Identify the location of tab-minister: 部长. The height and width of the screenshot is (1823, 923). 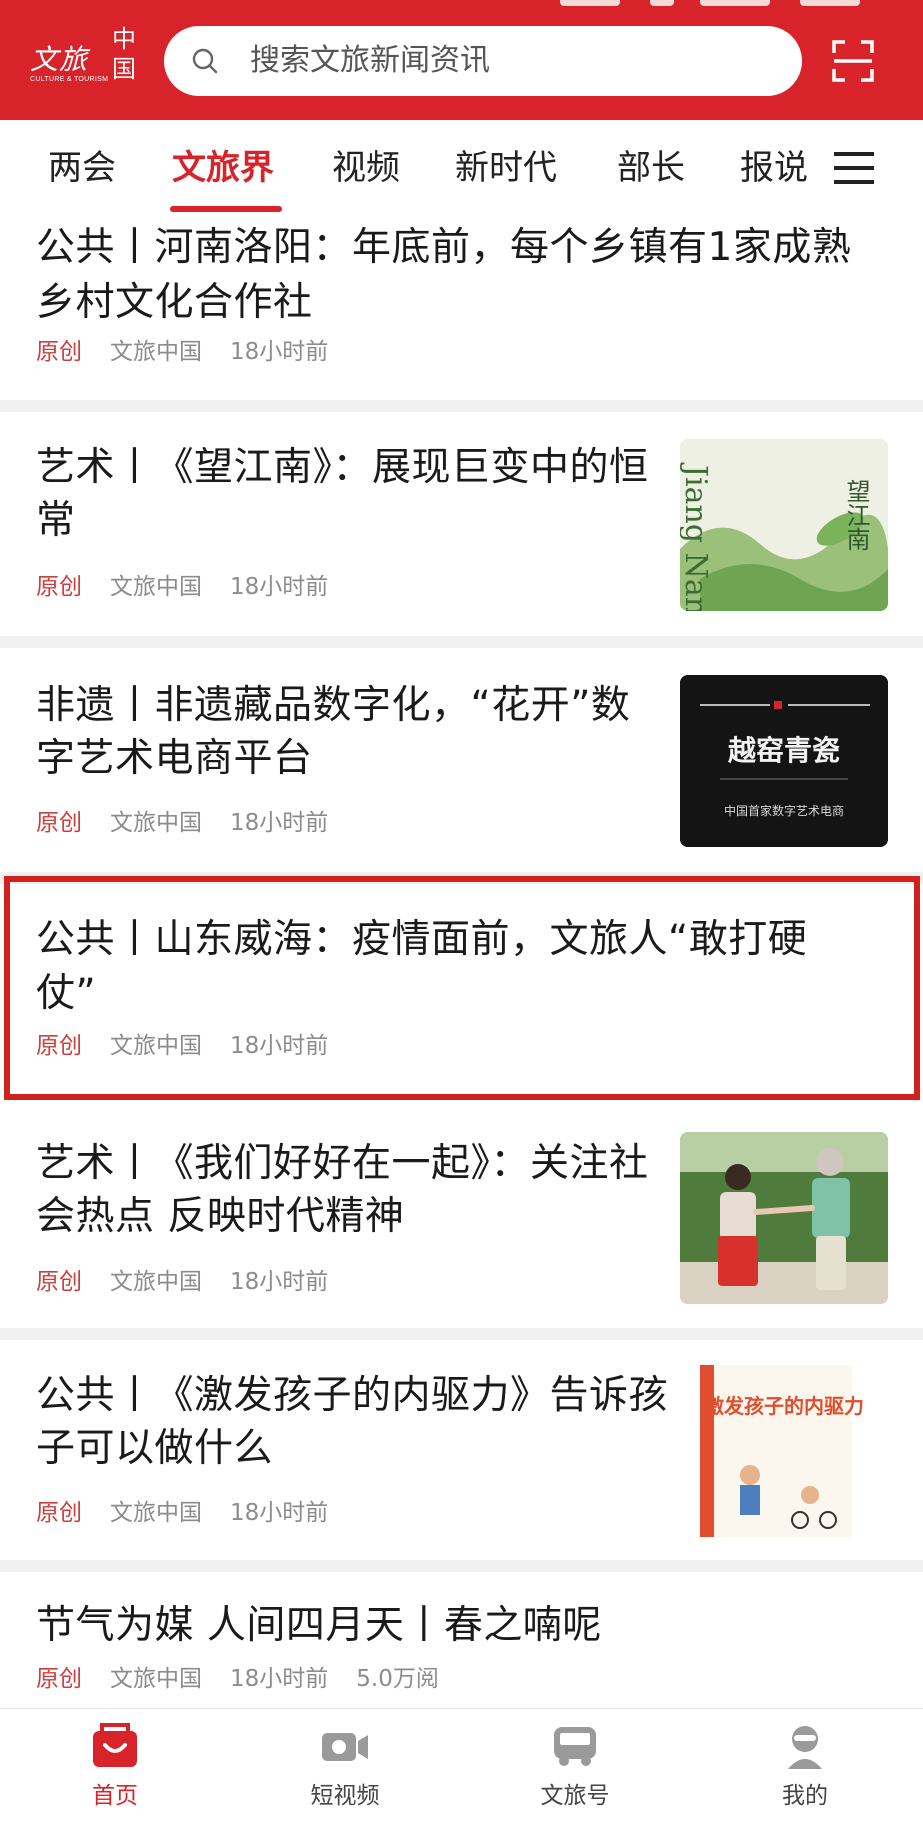
(651, 168).